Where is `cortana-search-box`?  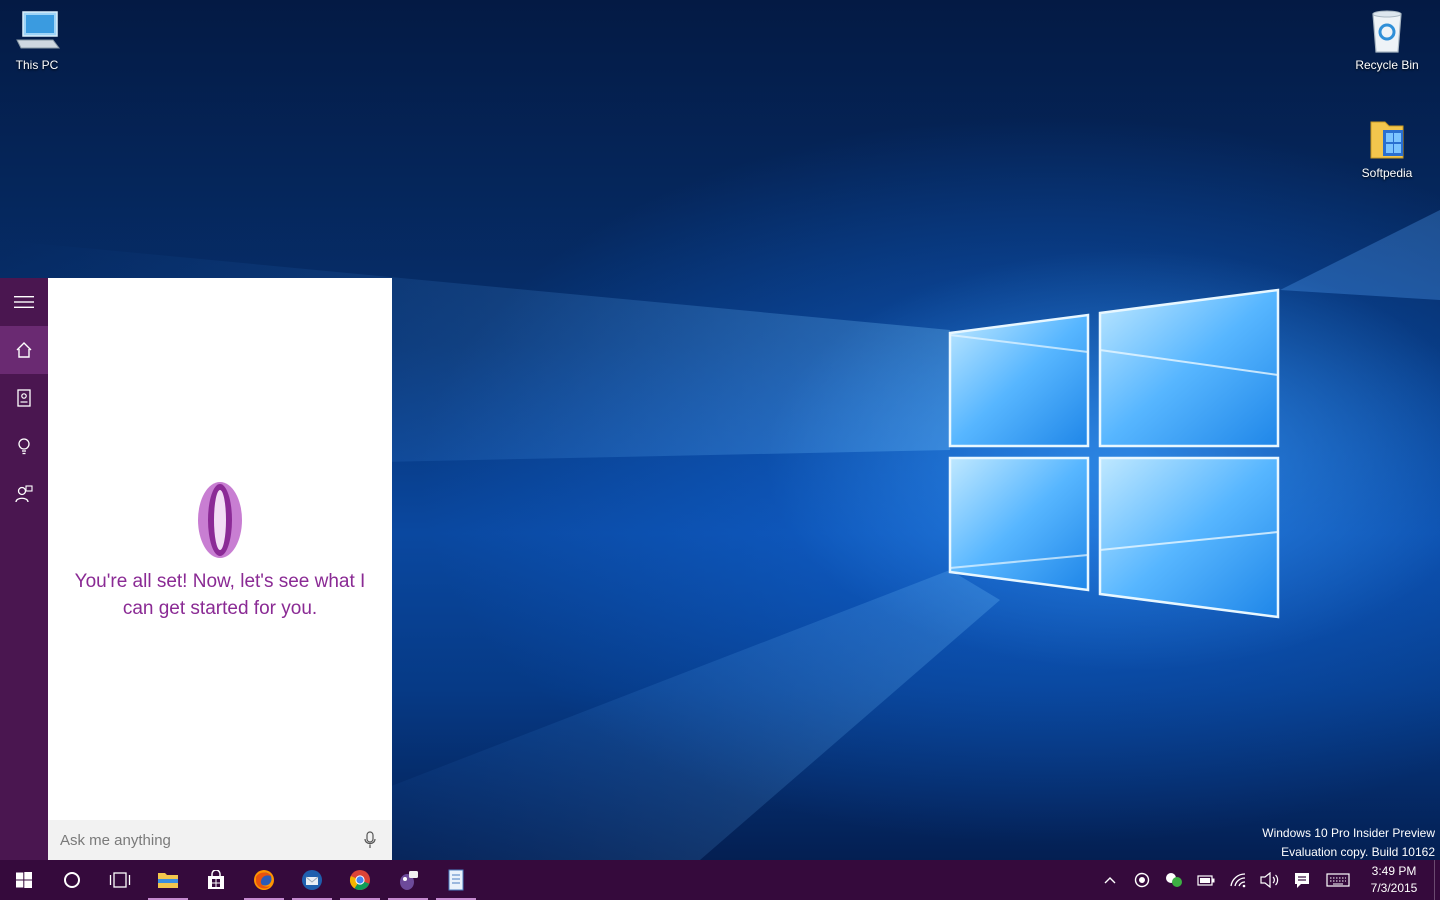
cortana-search-box is located at coordinates (220, 840).